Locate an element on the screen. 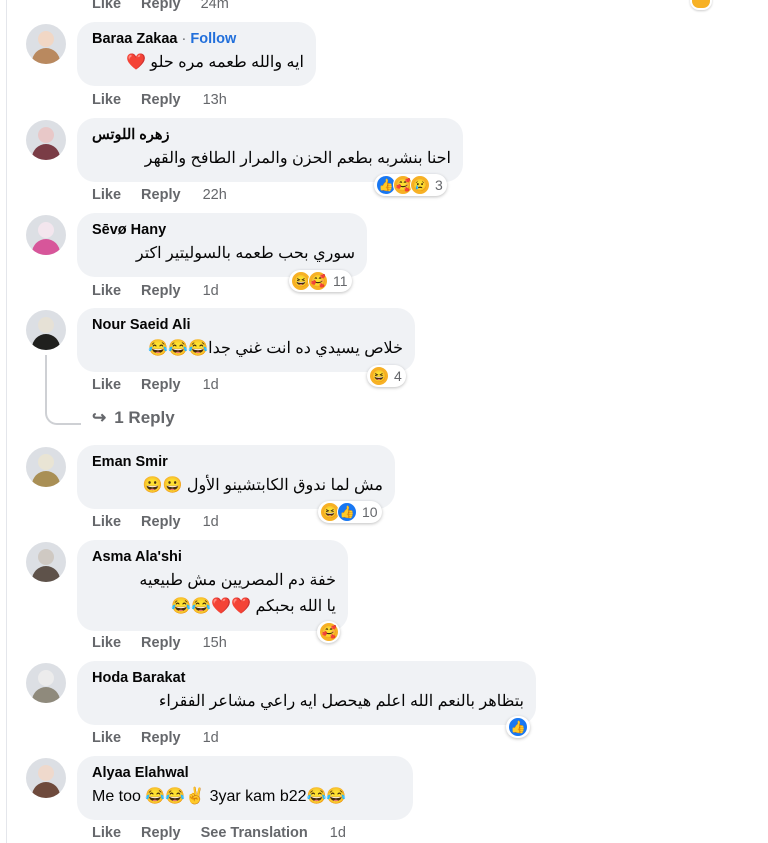 The image size is (768, 843). comment-actions: Like Reply See Translation 1d is located at coordinates (227, 833).